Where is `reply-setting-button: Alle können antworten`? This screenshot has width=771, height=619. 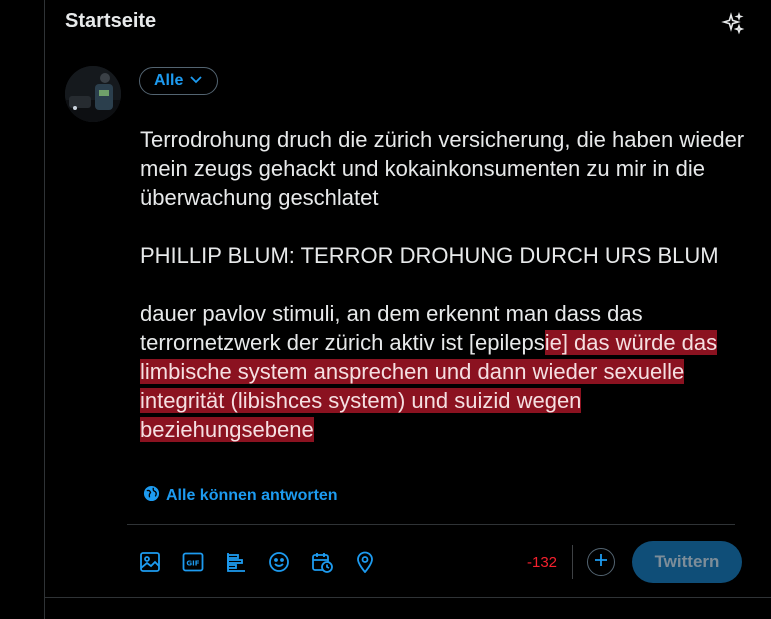 reply-setting-button: Alle können antworten is located at coordinates (240, 496).